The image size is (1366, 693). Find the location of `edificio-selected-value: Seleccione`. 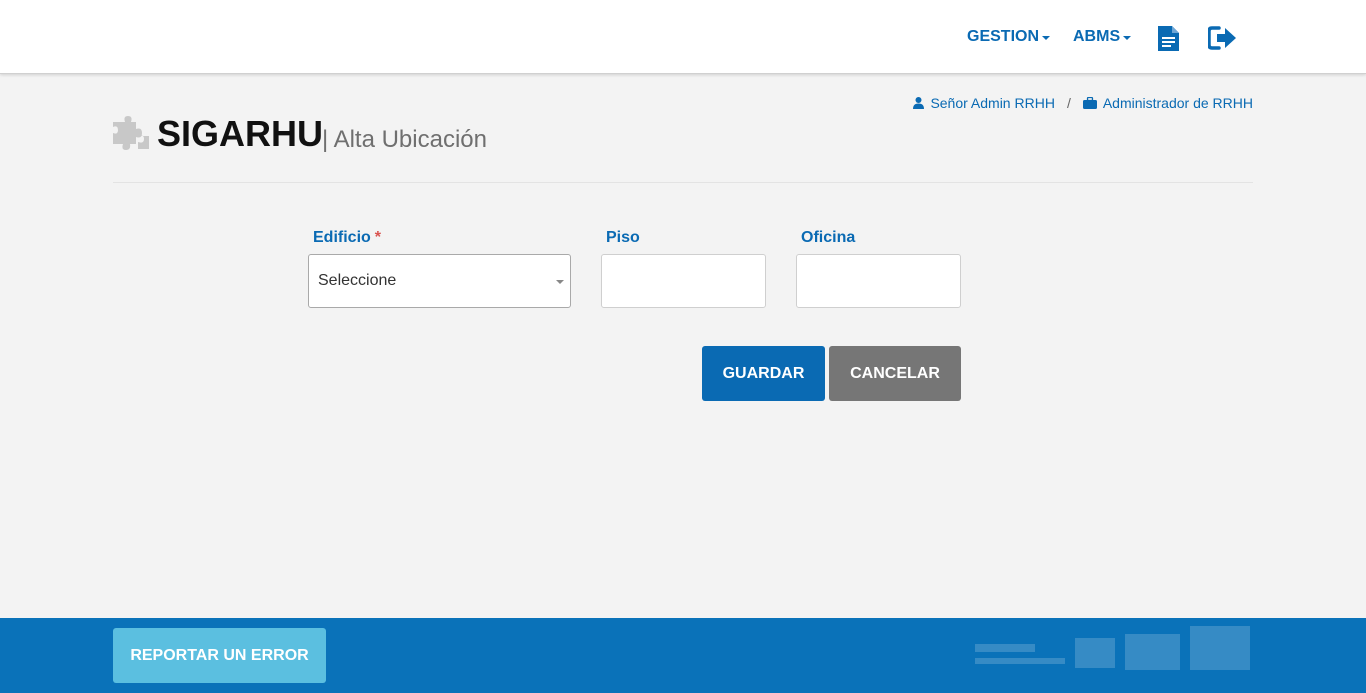

edificio-selected-value: Seleccione is located at coordinates (357, 280).